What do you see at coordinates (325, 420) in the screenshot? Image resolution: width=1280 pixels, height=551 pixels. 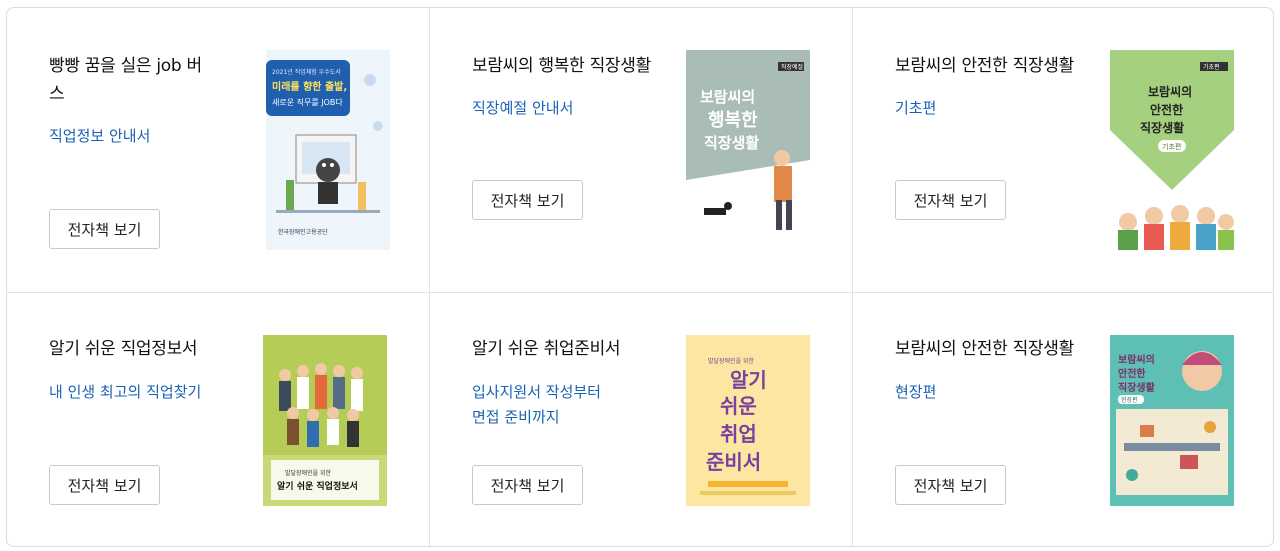 I see `book-cover-easy-job-info-icon: 발달장애인을 위한 알기 쉬운 직업정보서` at bounding box center [325, 420].